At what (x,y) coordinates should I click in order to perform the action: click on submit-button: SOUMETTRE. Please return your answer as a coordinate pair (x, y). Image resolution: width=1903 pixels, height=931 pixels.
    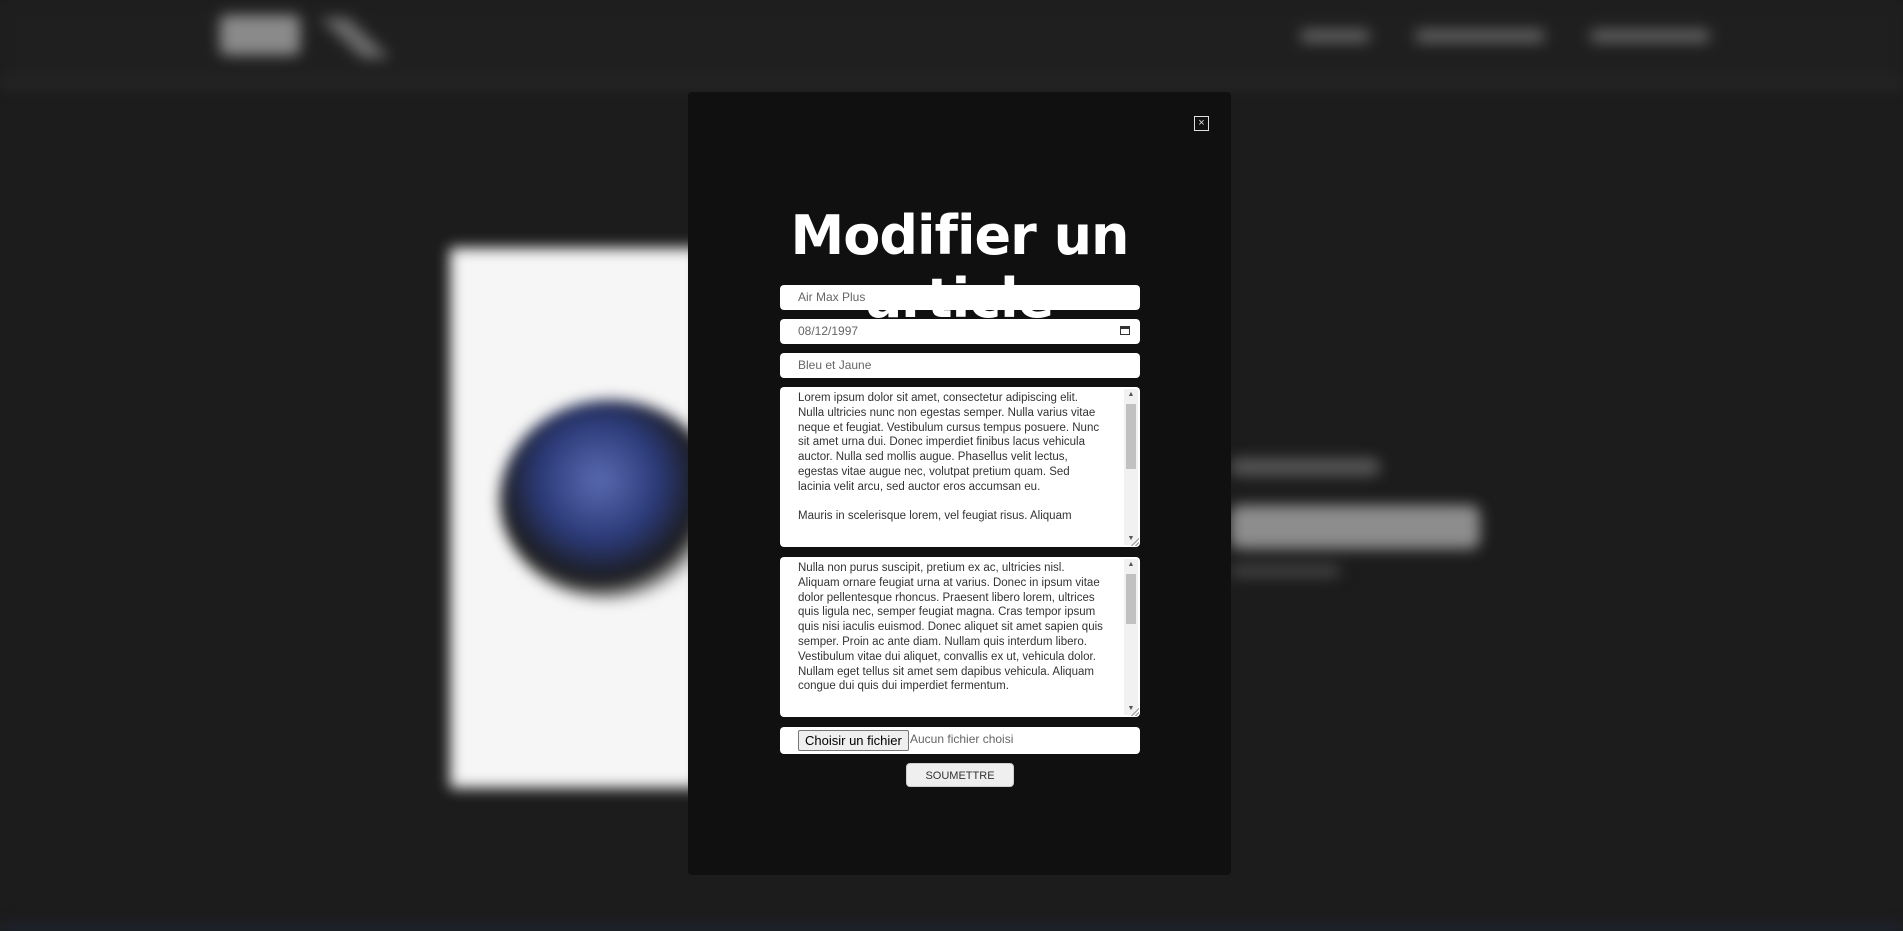
    Looking at the image, I should click on (960, 775).